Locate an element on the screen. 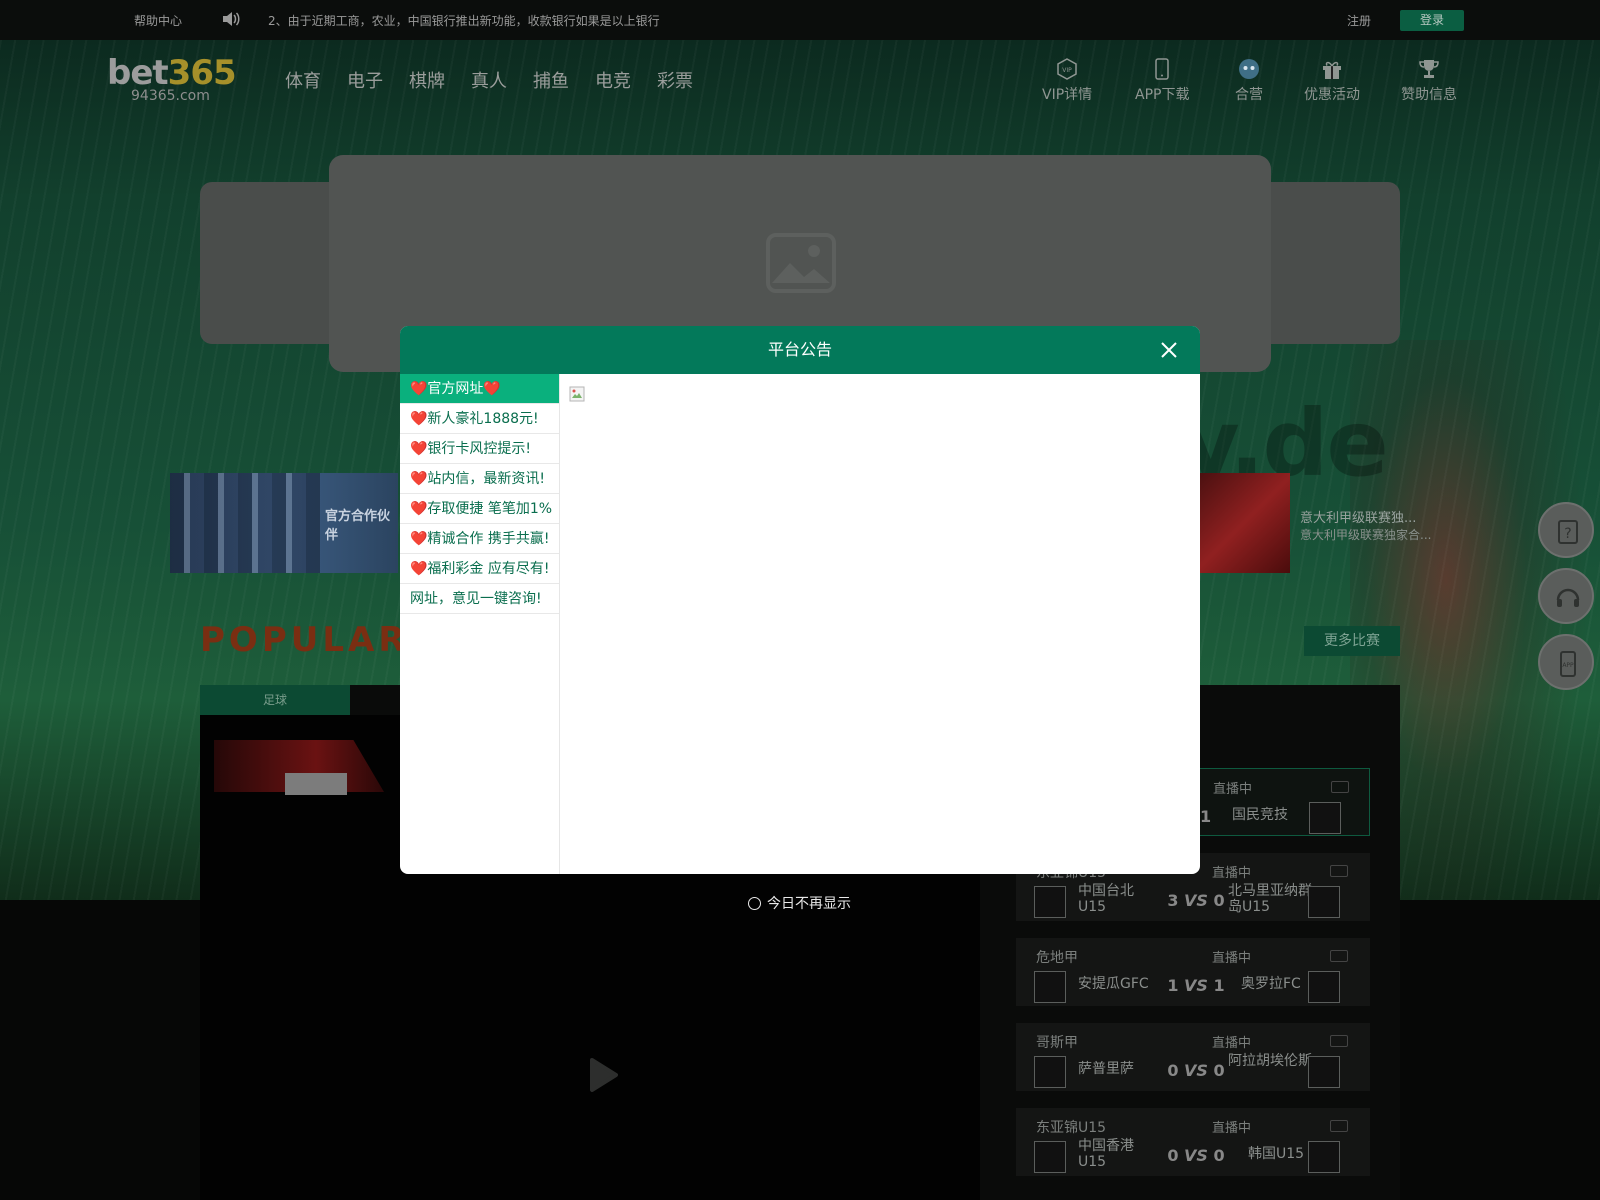 Image resolution: width=1600 pixels, height=1200 pixels. announcement-item-deposit-bonus: ❤️存取便捷 笔笔加1% is located at coordinates (479, 509).